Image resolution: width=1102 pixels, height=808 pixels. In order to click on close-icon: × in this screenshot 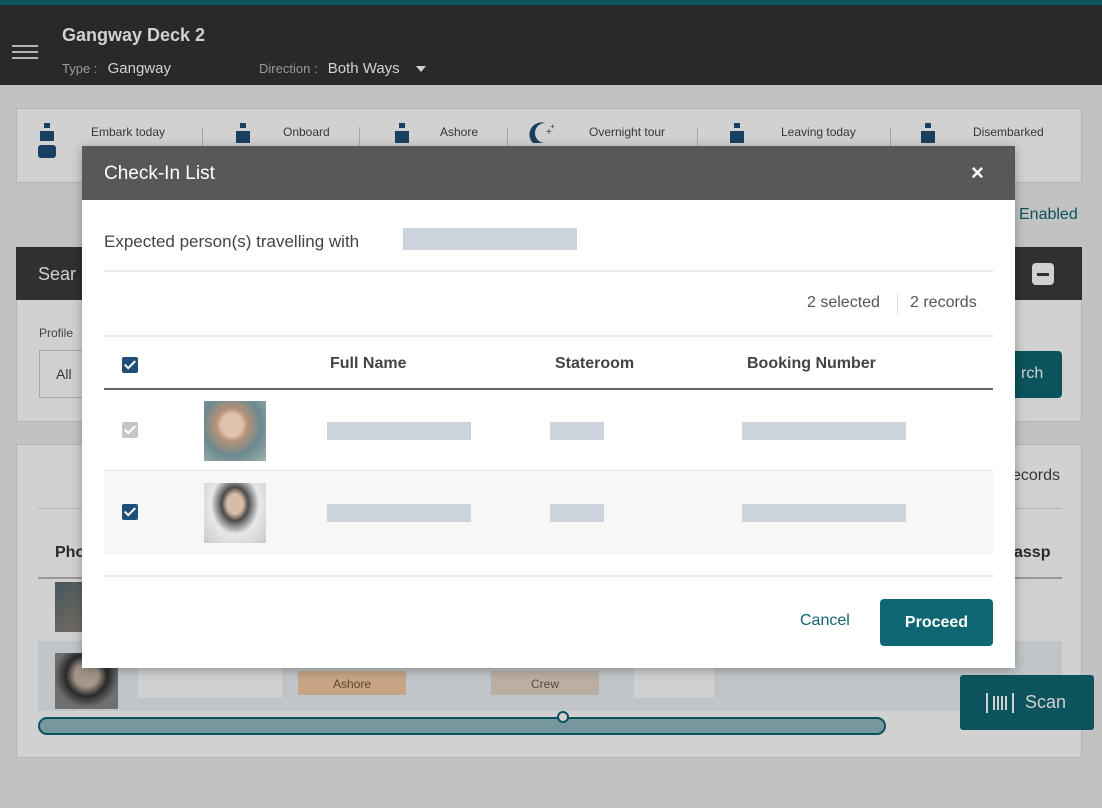, I will do `click(977, 173)`.